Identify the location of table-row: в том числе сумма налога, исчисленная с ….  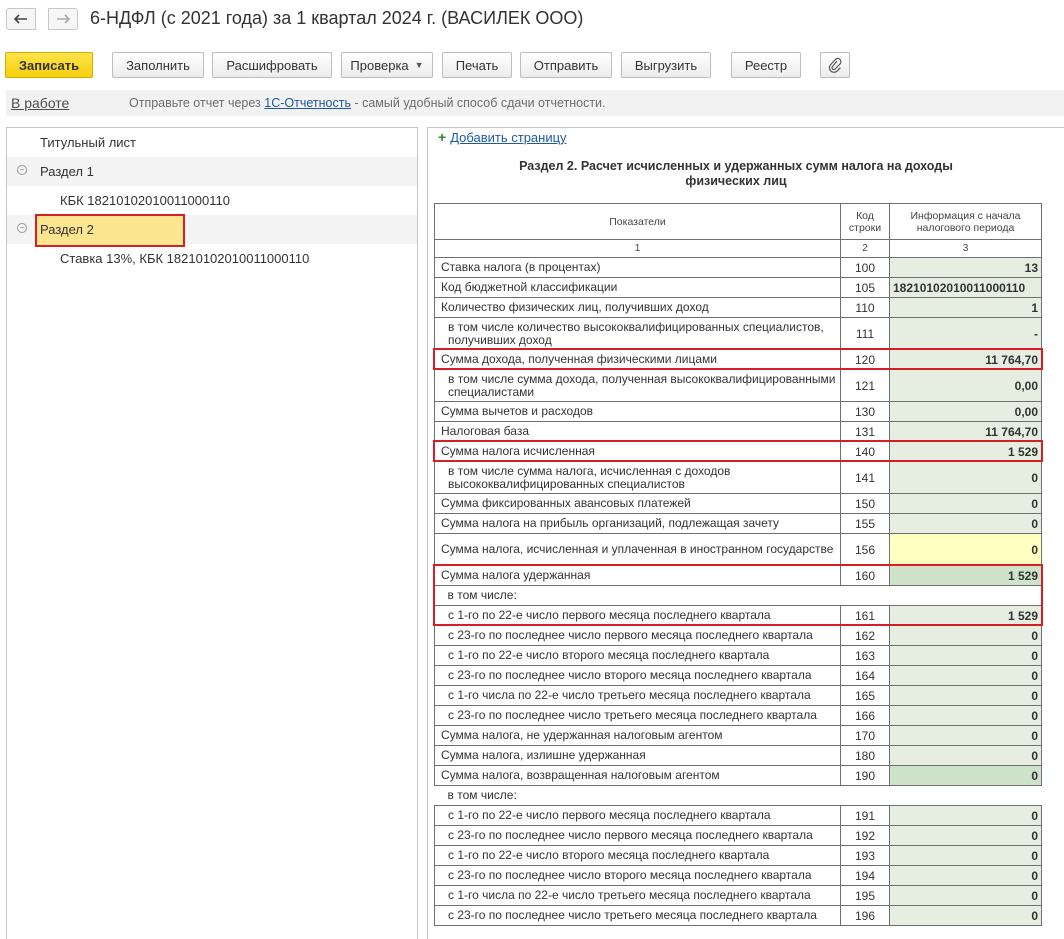
(738, 477).